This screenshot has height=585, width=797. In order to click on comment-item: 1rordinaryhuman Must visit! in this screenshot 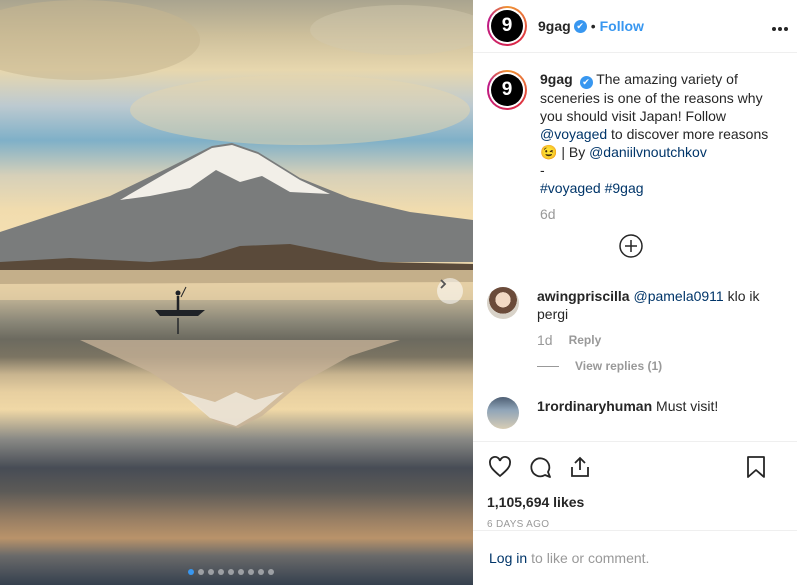, I will do `click(635, 413)`.